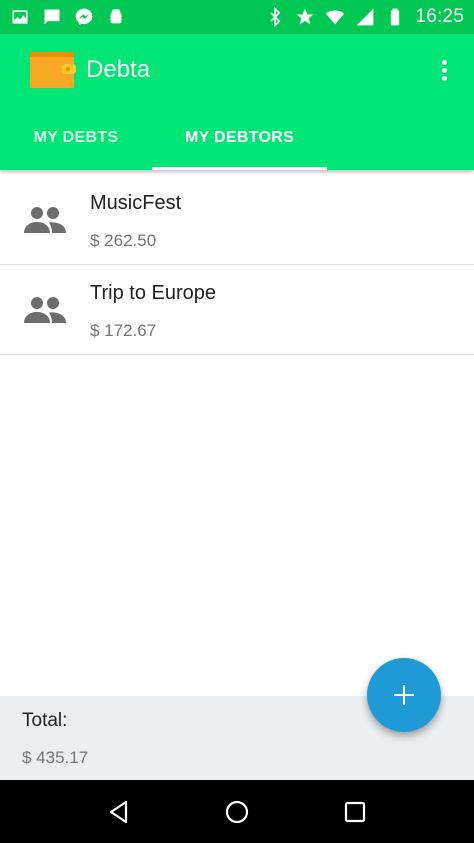  What do you see at coordinates (237, 70) in the screenshot?
I see `toolbar: Debta` at bounding box center [237, 70].